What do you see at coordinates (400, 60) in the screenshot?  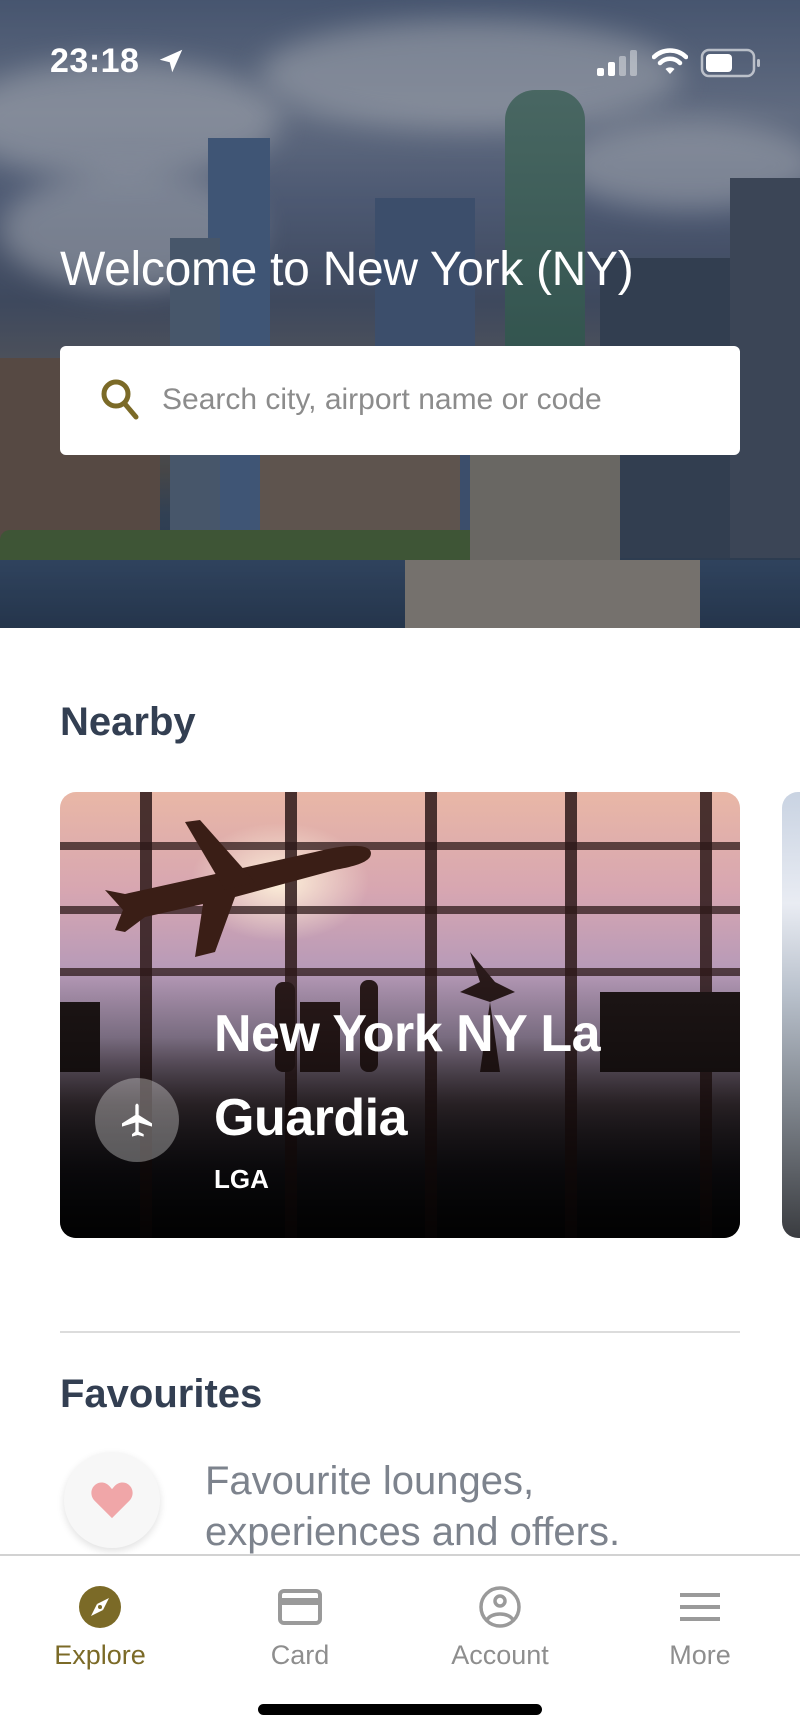 I see `status-bar: 23:18` at bounding box center [400, 60].